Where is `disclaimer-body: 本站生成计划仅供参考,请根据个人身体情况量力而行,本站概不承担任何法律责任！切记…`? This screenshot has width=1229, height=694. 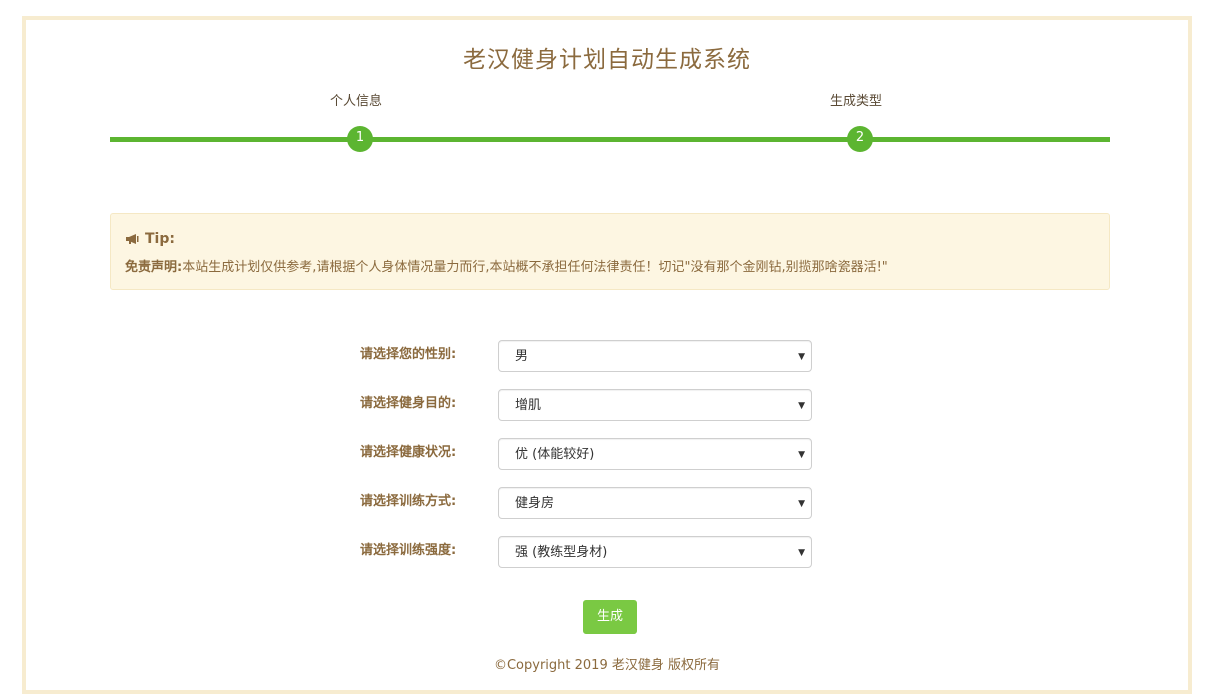
disclaimer-body: 本站生成计划仅供参考,请根据个人身体情况量力而行,本站概不承担任何法律责任！切记… is located at coordinates (535, 267).